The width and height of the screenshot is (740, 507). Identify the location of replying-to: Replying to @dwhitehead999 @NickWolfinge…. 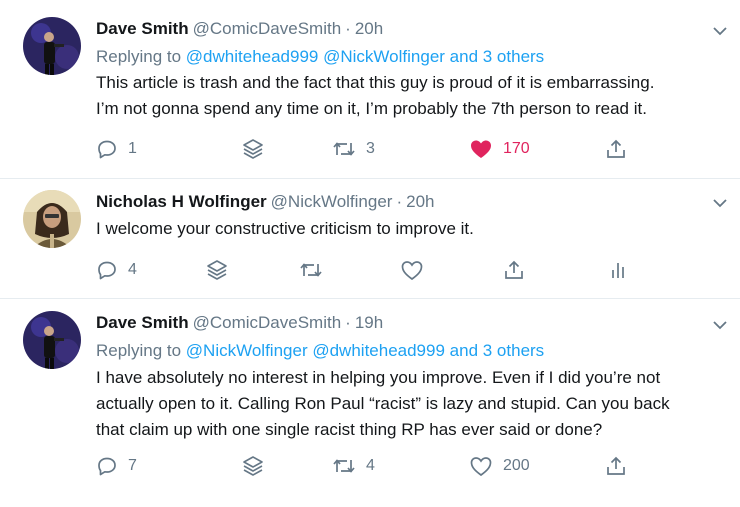
(320, 57).